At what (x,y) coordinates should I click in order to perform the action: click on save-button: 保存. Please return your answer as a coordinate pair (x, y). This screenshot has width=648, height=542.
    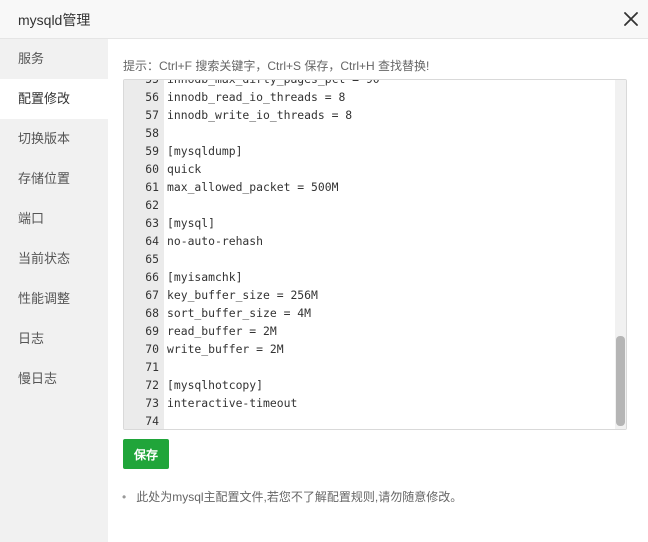
    Looking at the image, I should click on (146, 454).